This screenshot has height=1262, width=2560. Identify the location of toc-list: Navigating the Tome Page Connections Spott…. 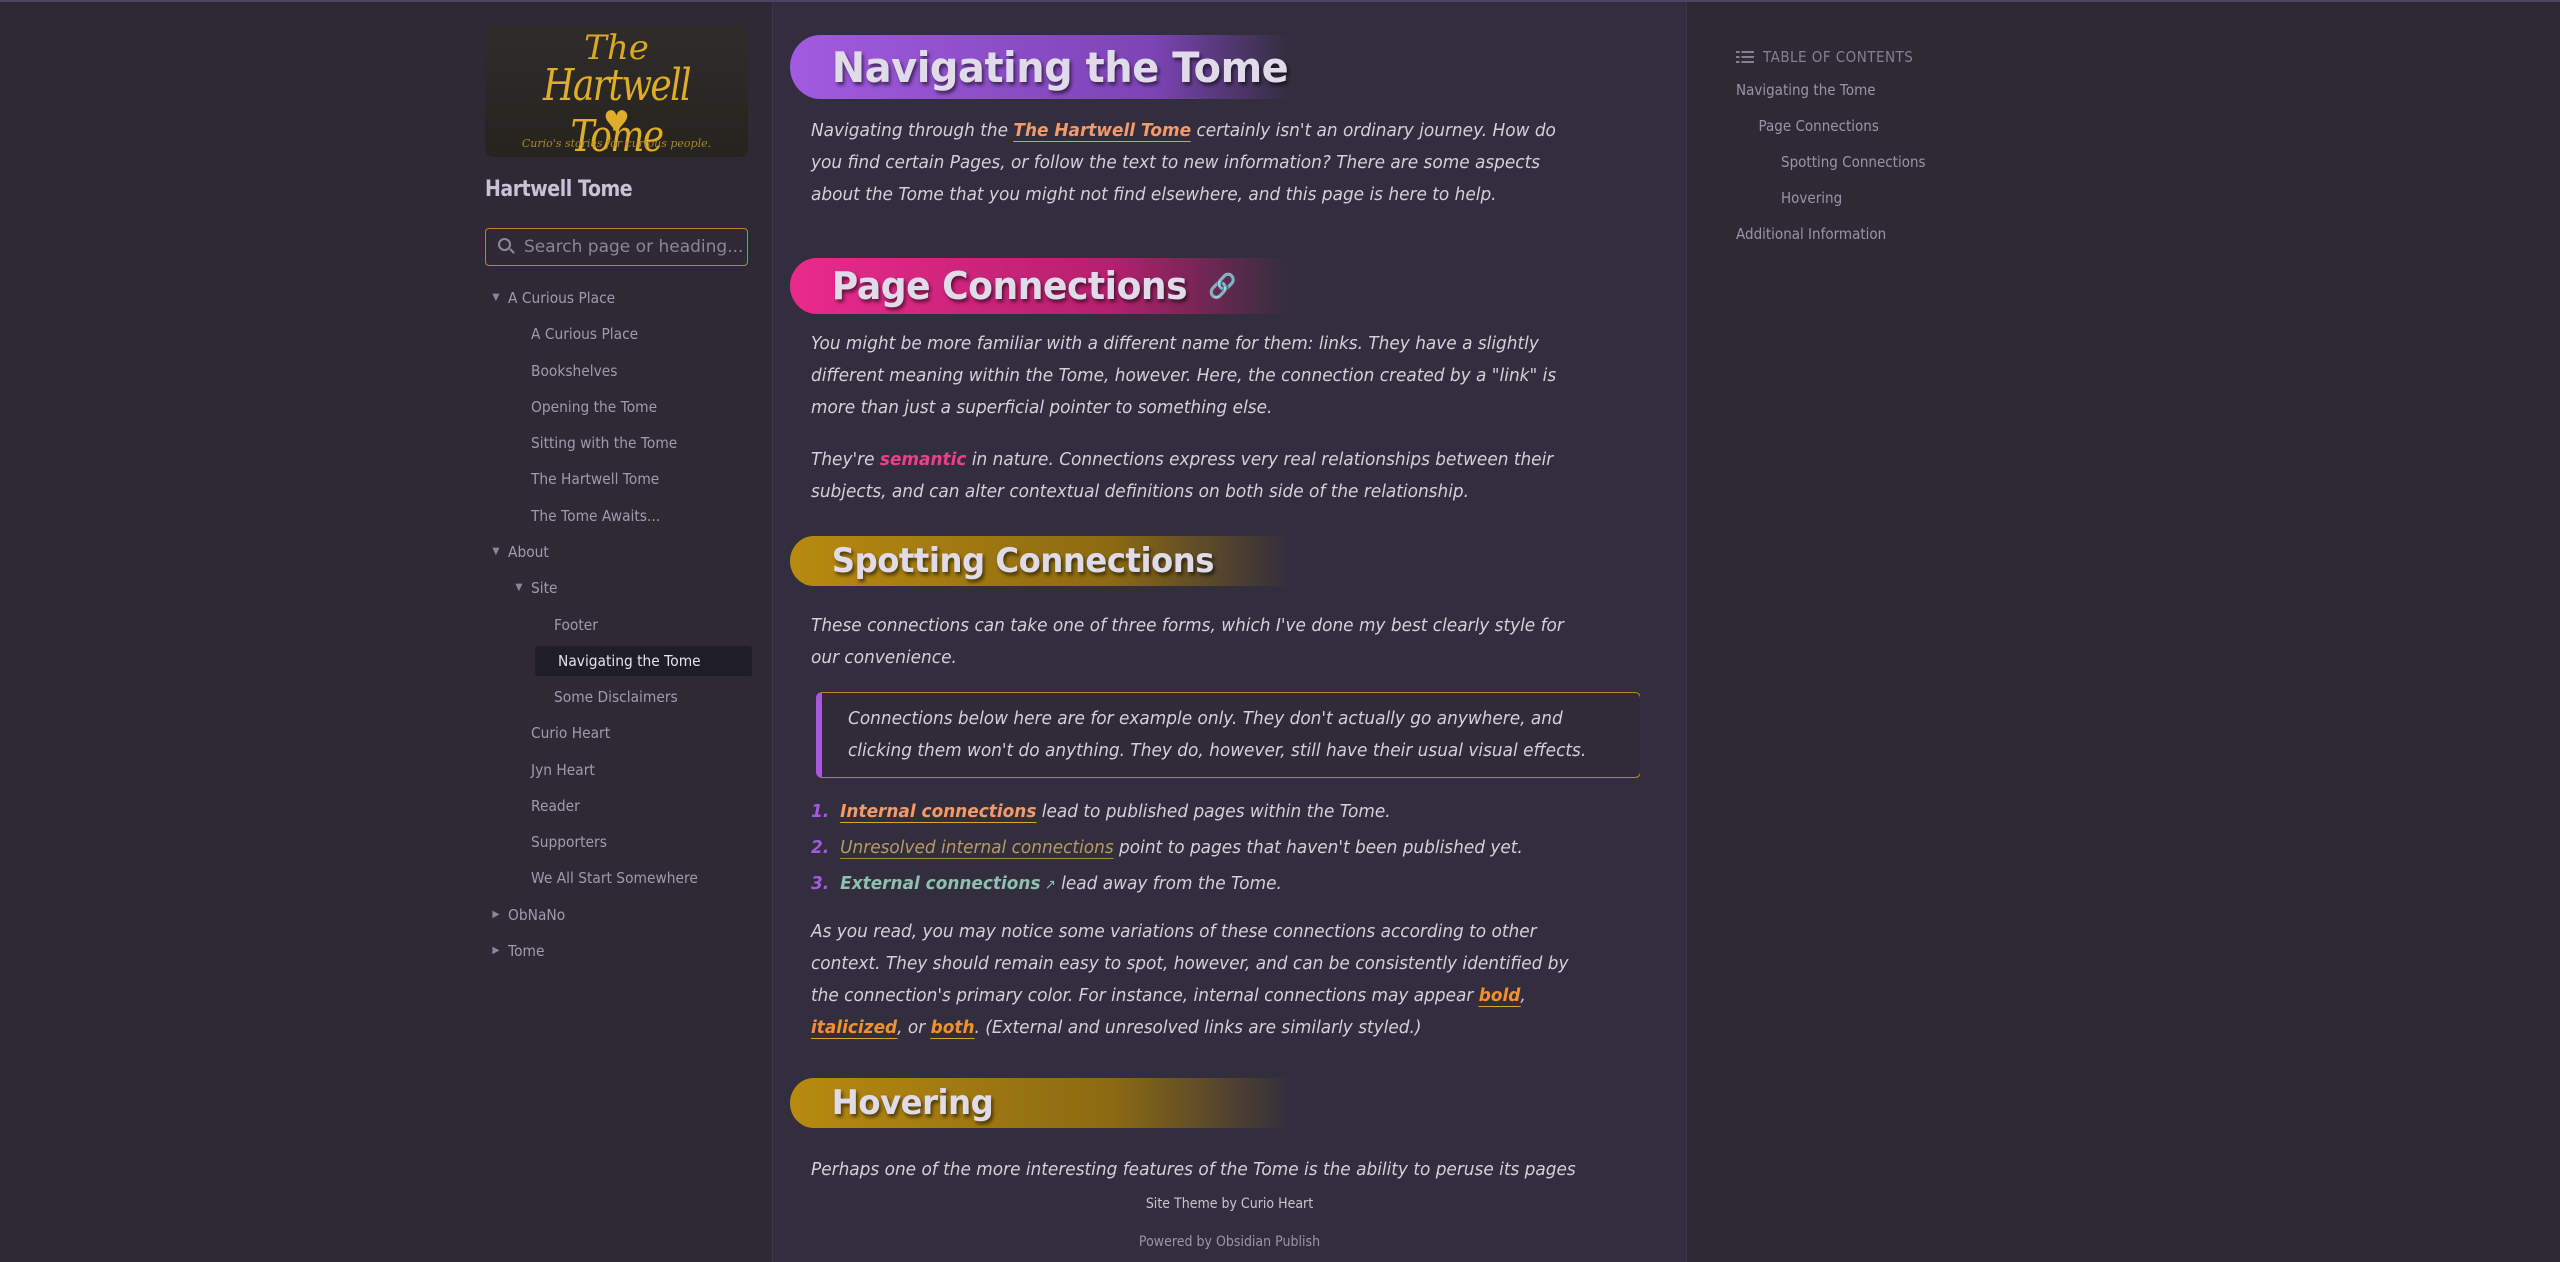
(1886, 162).